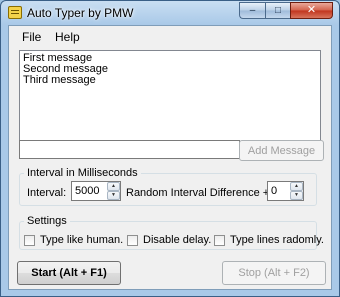 The image size is (340, 297). What do you see at coordinates (277, 240) in the screenshot?
I see `type-lines-randomly-label: Type lines radomly.` at bounding box center [277, 240].